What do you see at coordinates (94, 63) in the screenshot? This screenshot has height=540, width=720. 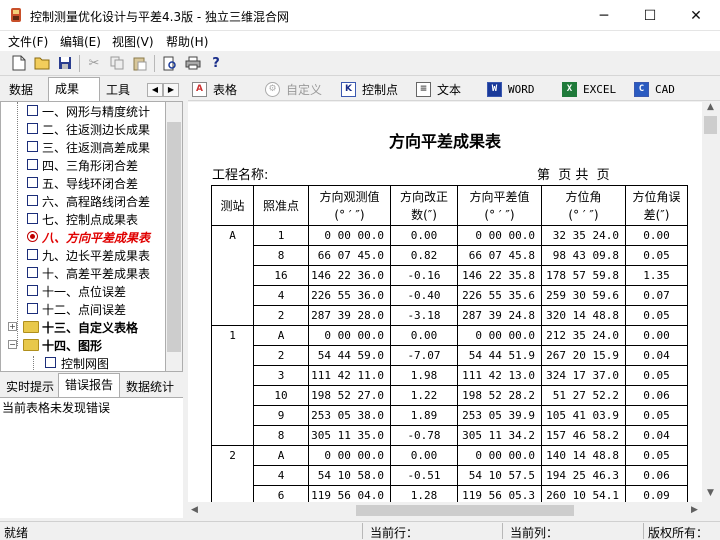 I see `cut-icon: ✂` at bounding box center [94, 63].